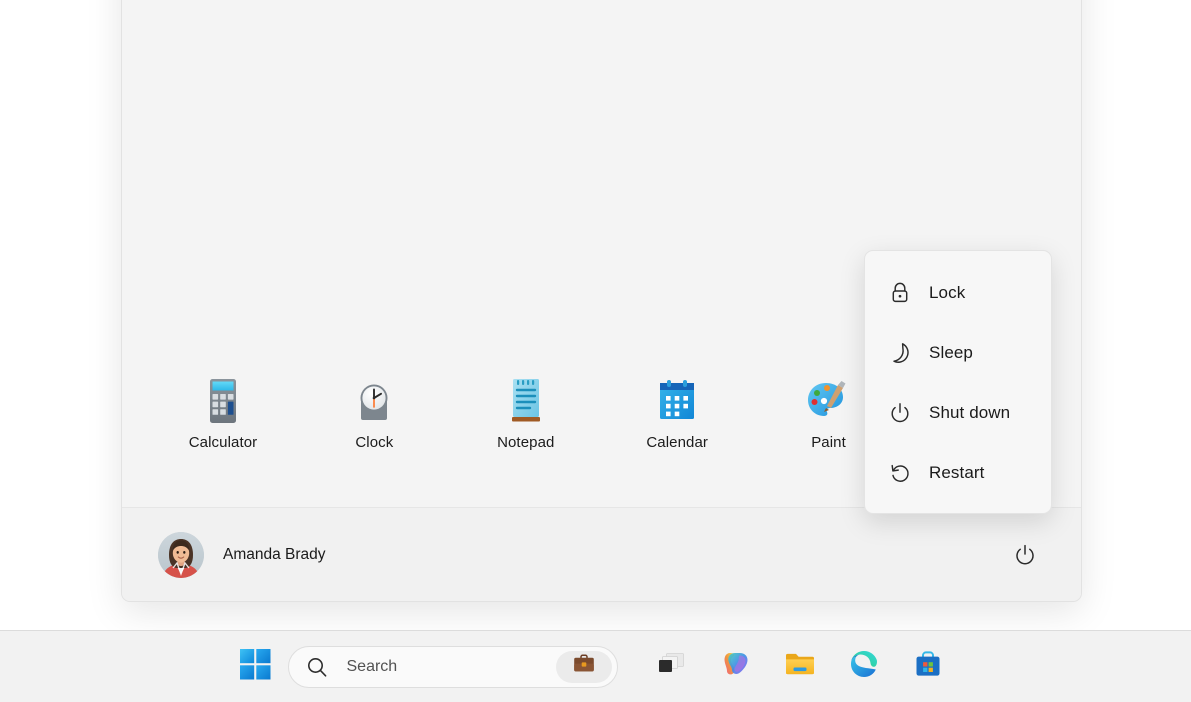 The width and height of the screenshot is (1191, 702). What do you see at coordinates (900, 473) in the screenshot?
I see `restart-icon` at bounding box center [900, 473].